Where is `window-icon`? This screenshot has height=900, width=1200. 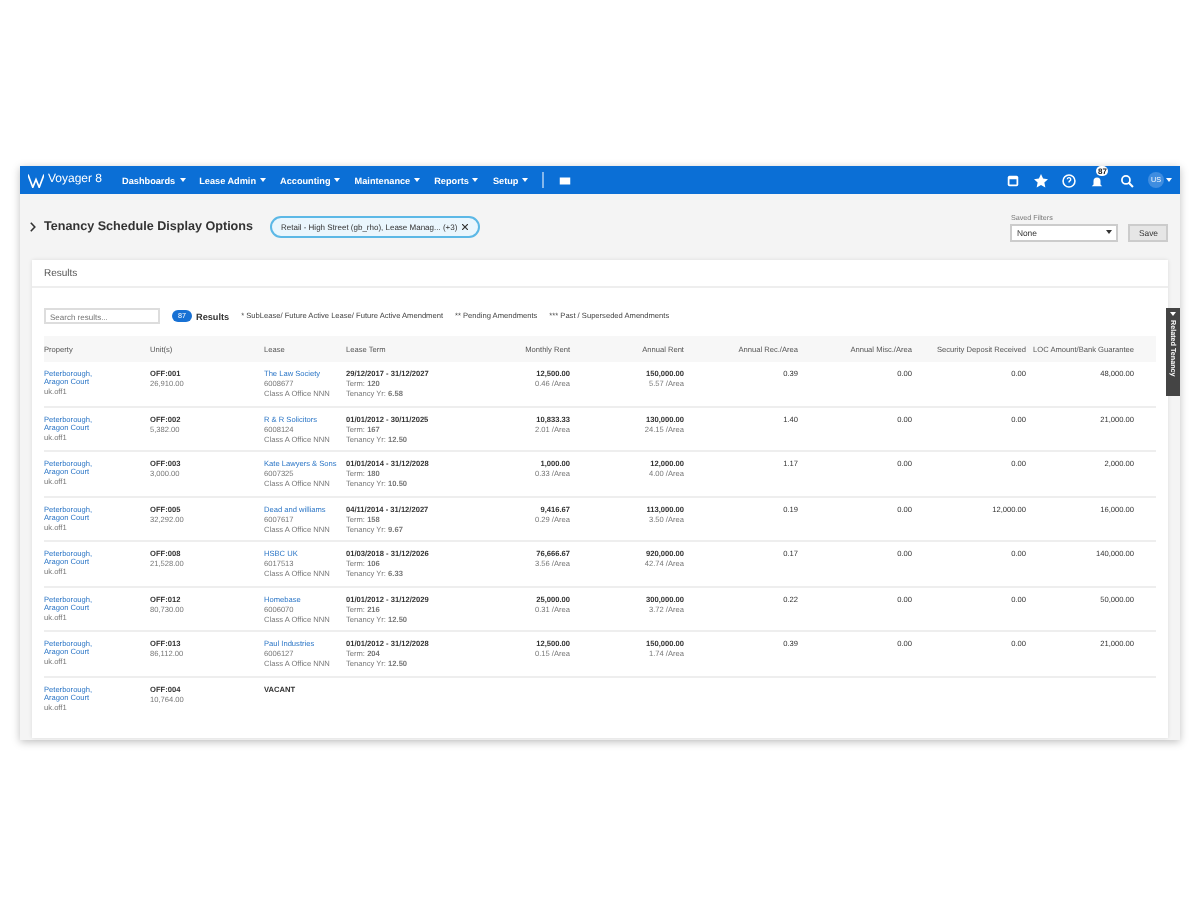 window-icon is located at coordinates (1013, 180).